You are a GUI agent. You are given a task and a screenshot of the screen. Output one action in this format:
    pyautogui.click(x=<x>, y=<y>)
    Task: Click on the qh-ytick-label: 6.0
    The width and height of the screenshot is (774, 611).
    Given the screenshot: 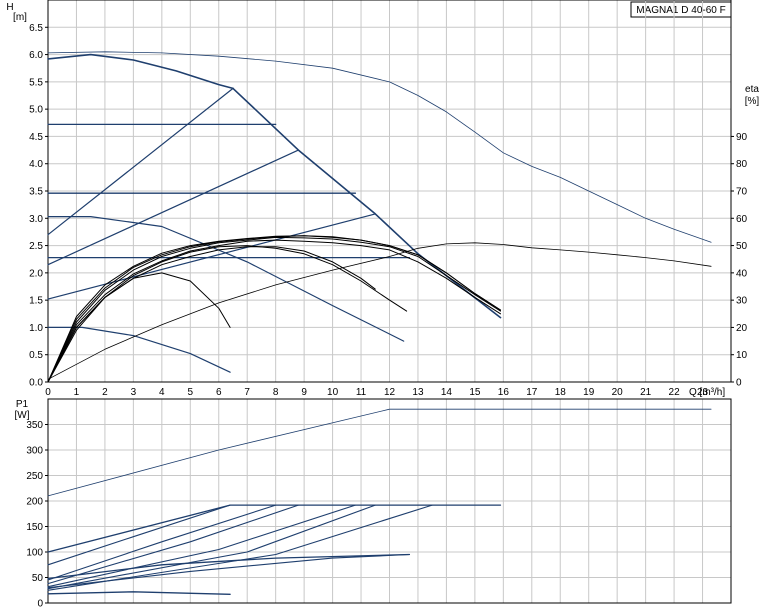 What is the action you would take?
    pyautogui.click(x=36, y=55)
    